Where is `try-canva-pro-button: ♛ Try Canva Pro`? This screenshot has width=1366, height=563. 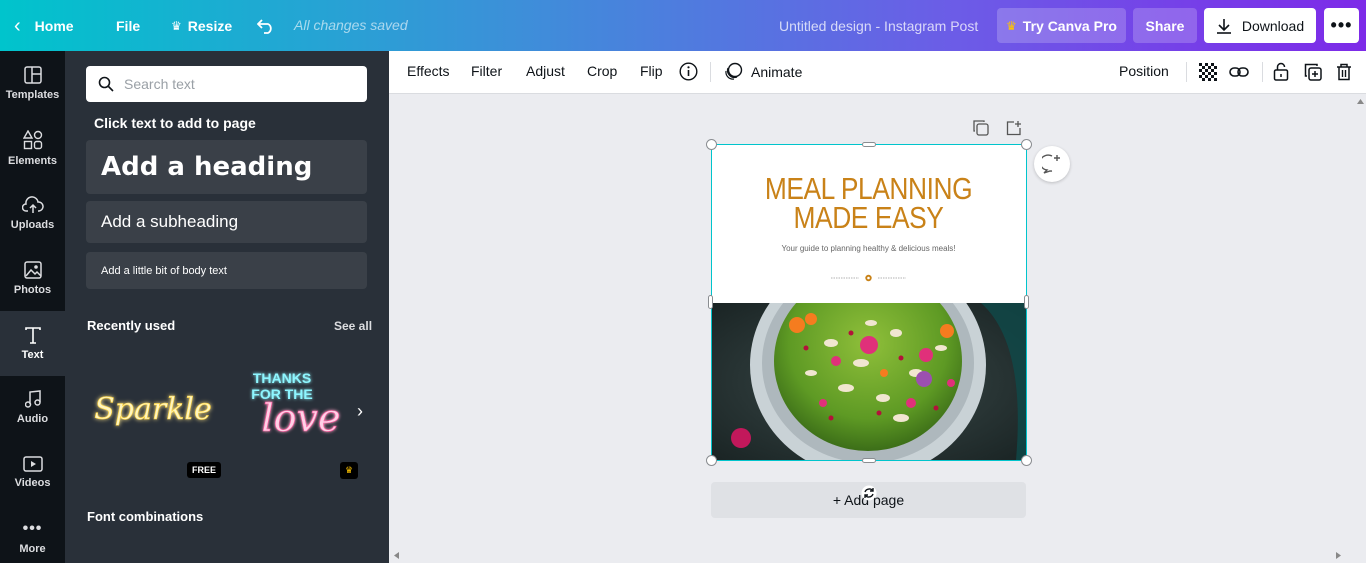 try-canva-pro-button: ♛ Try Canva Pro is located at coordinates (1061, 25).